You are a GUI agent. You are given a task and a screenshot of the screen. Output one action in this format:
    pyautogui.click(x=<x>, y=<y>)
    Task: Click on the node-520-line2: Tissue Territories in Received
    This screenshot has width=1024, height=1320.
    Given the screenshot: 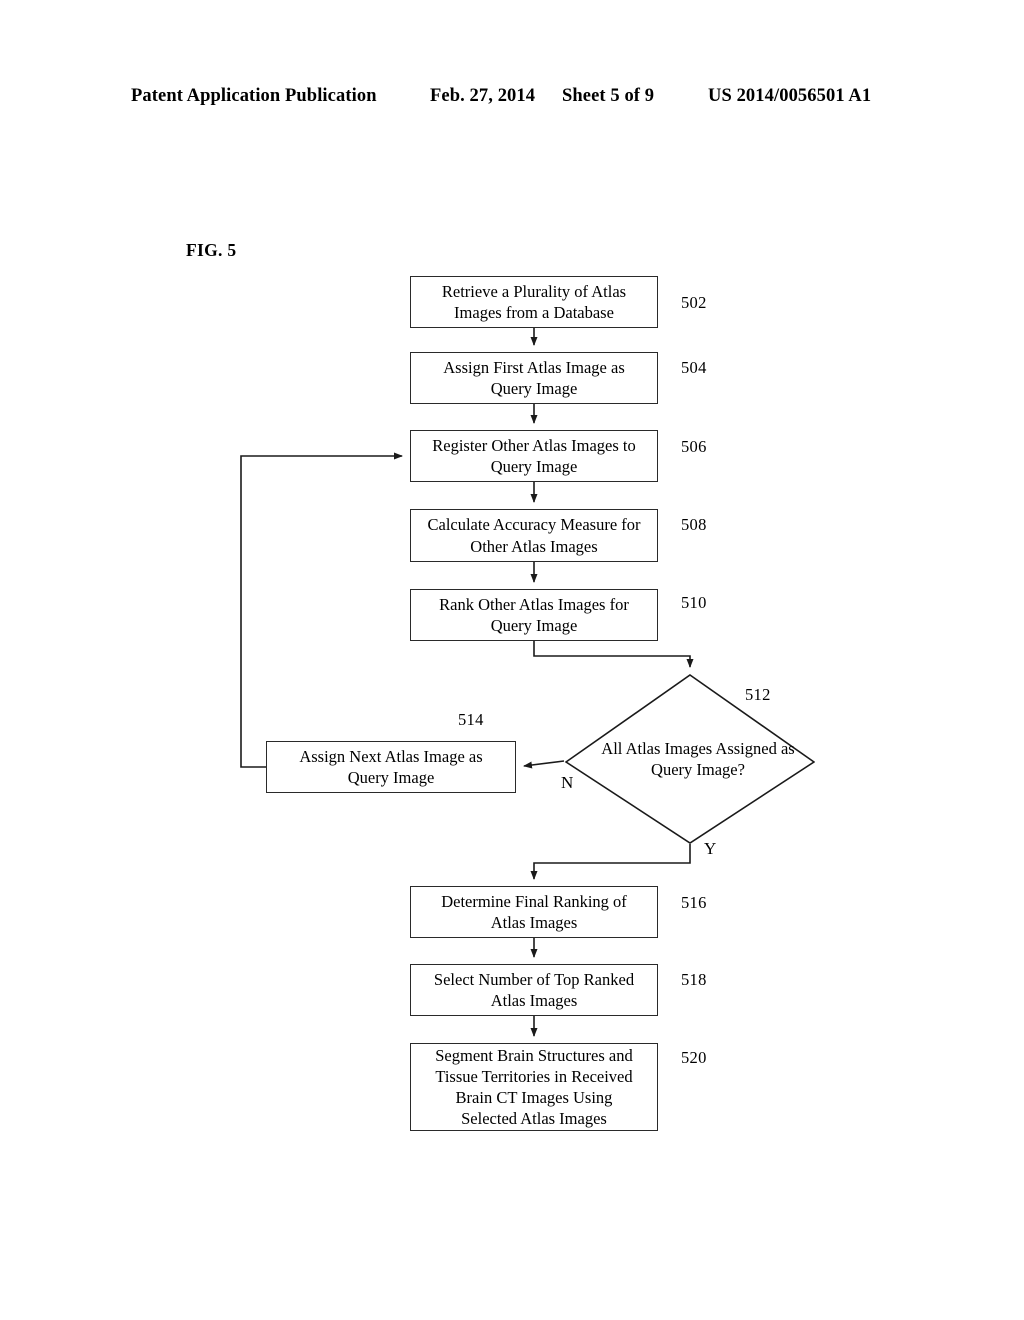 What is the action you would take?
    pyautogui.click(x=534, y=1076)
    